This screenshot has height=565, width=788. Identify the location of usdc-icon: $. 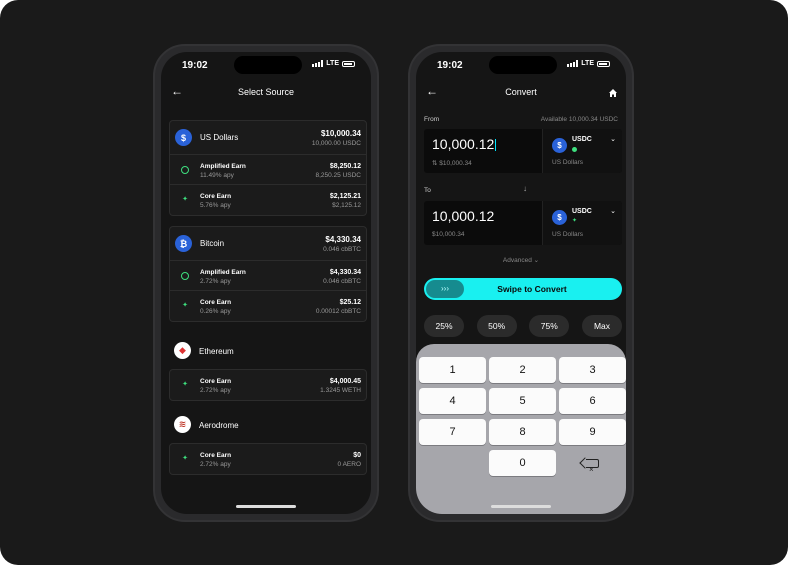
(559, 217).